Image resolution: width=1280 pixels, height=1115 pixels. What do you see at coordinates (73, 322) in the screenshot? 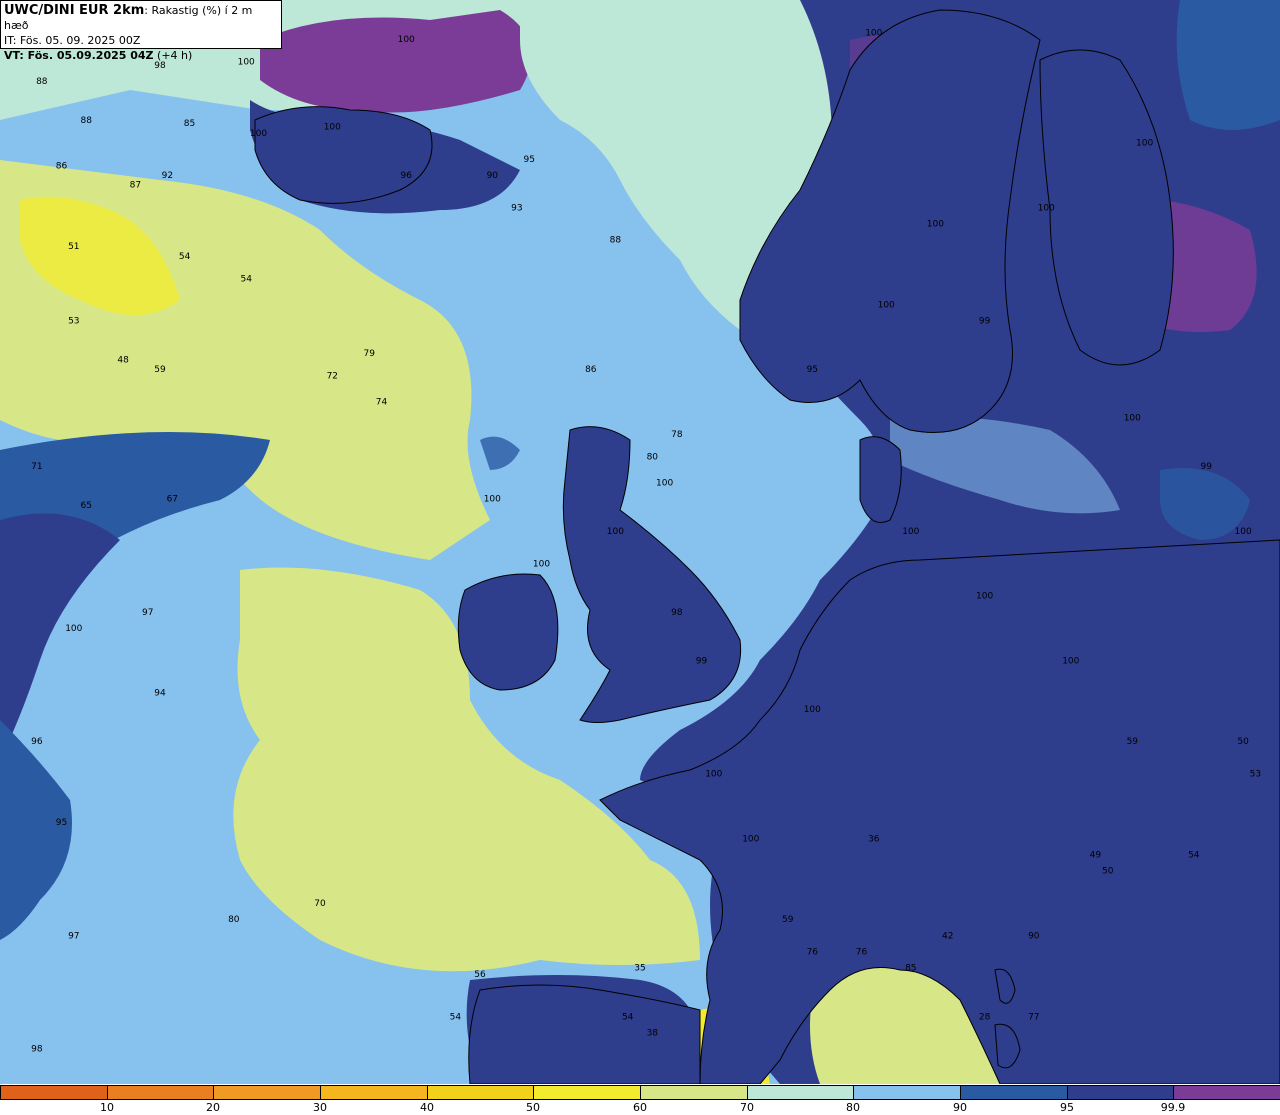
I see `field-value-label: 53` at bounding box center [73, 322].